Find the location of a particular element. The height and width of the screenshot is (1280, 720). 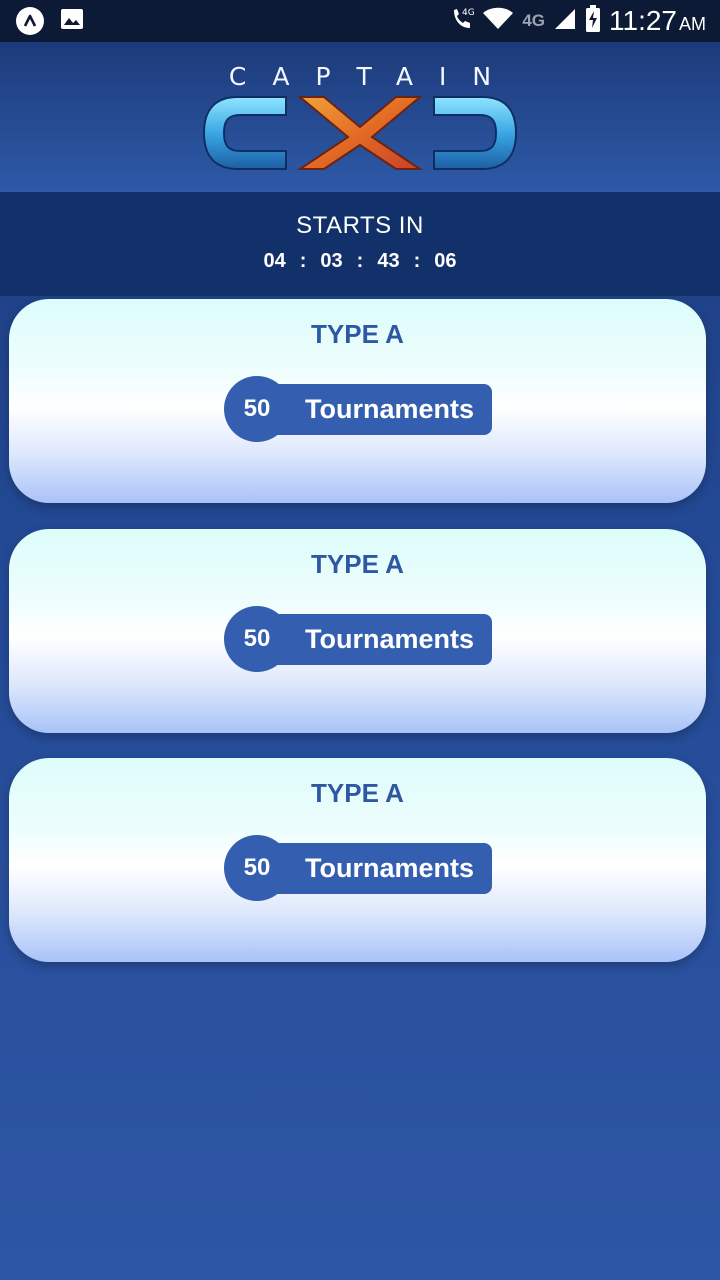

captain-cxd-logo is located at coordinates (360, 133).